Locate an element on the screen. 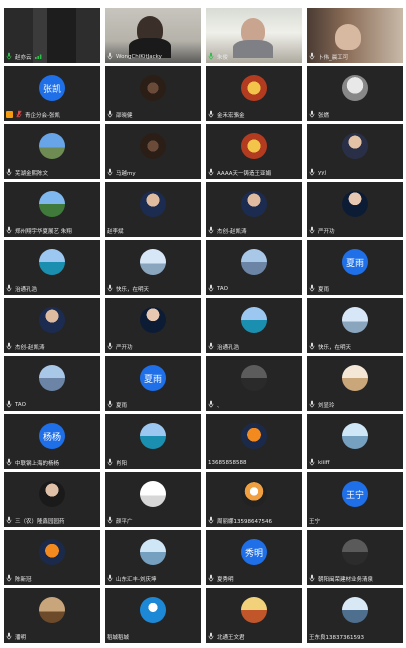 The image size is (406, 648). participant-label: 北通王文君 is located at coordinates (254, 636).